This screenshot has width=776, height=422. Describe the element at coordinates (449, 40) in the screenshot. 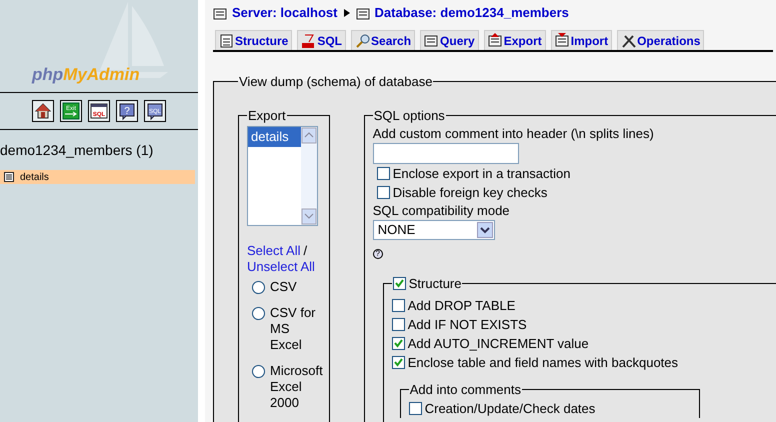

I see `tab: Query` at that location.